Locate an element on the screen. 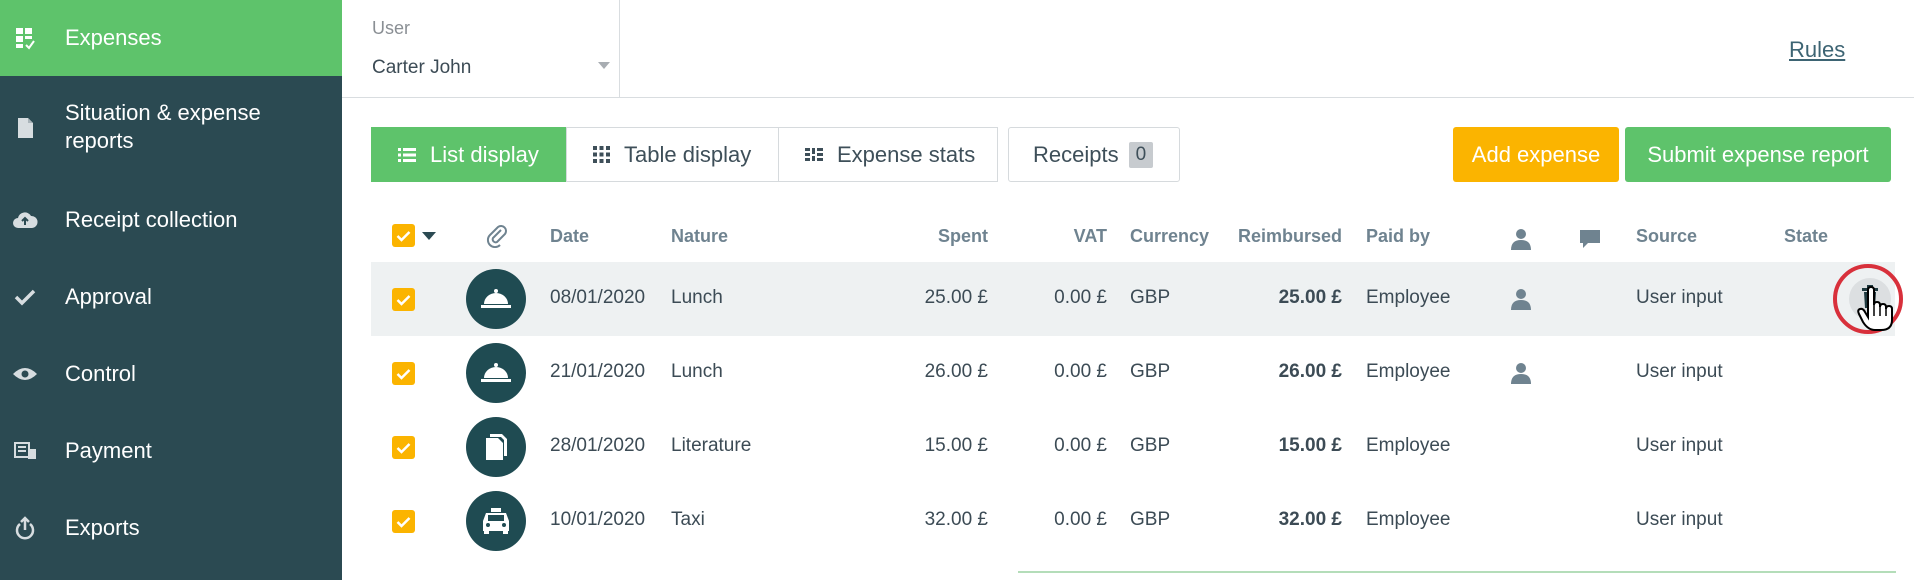  list-icon is located at coordinates (407, 155).